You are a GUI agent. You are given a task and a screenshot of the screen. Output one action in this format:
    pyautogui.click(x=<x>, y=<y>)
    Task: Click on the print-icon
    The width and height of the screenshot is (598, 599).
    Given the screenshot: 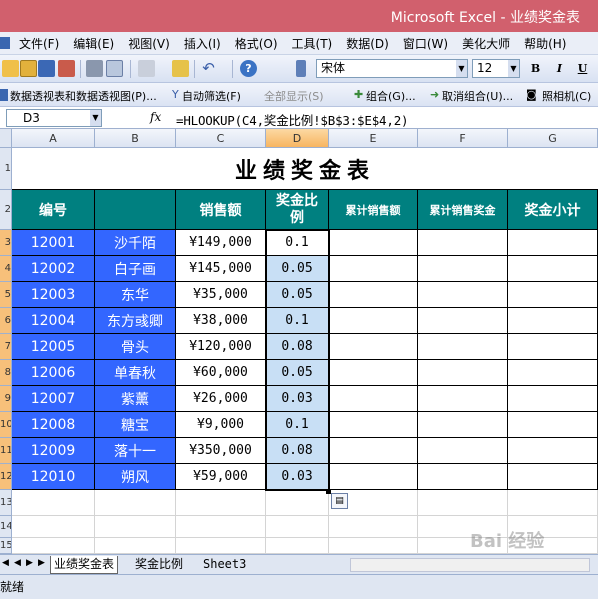 What is the action you would take?
    pyautogui.click(x=94, y=68)
    